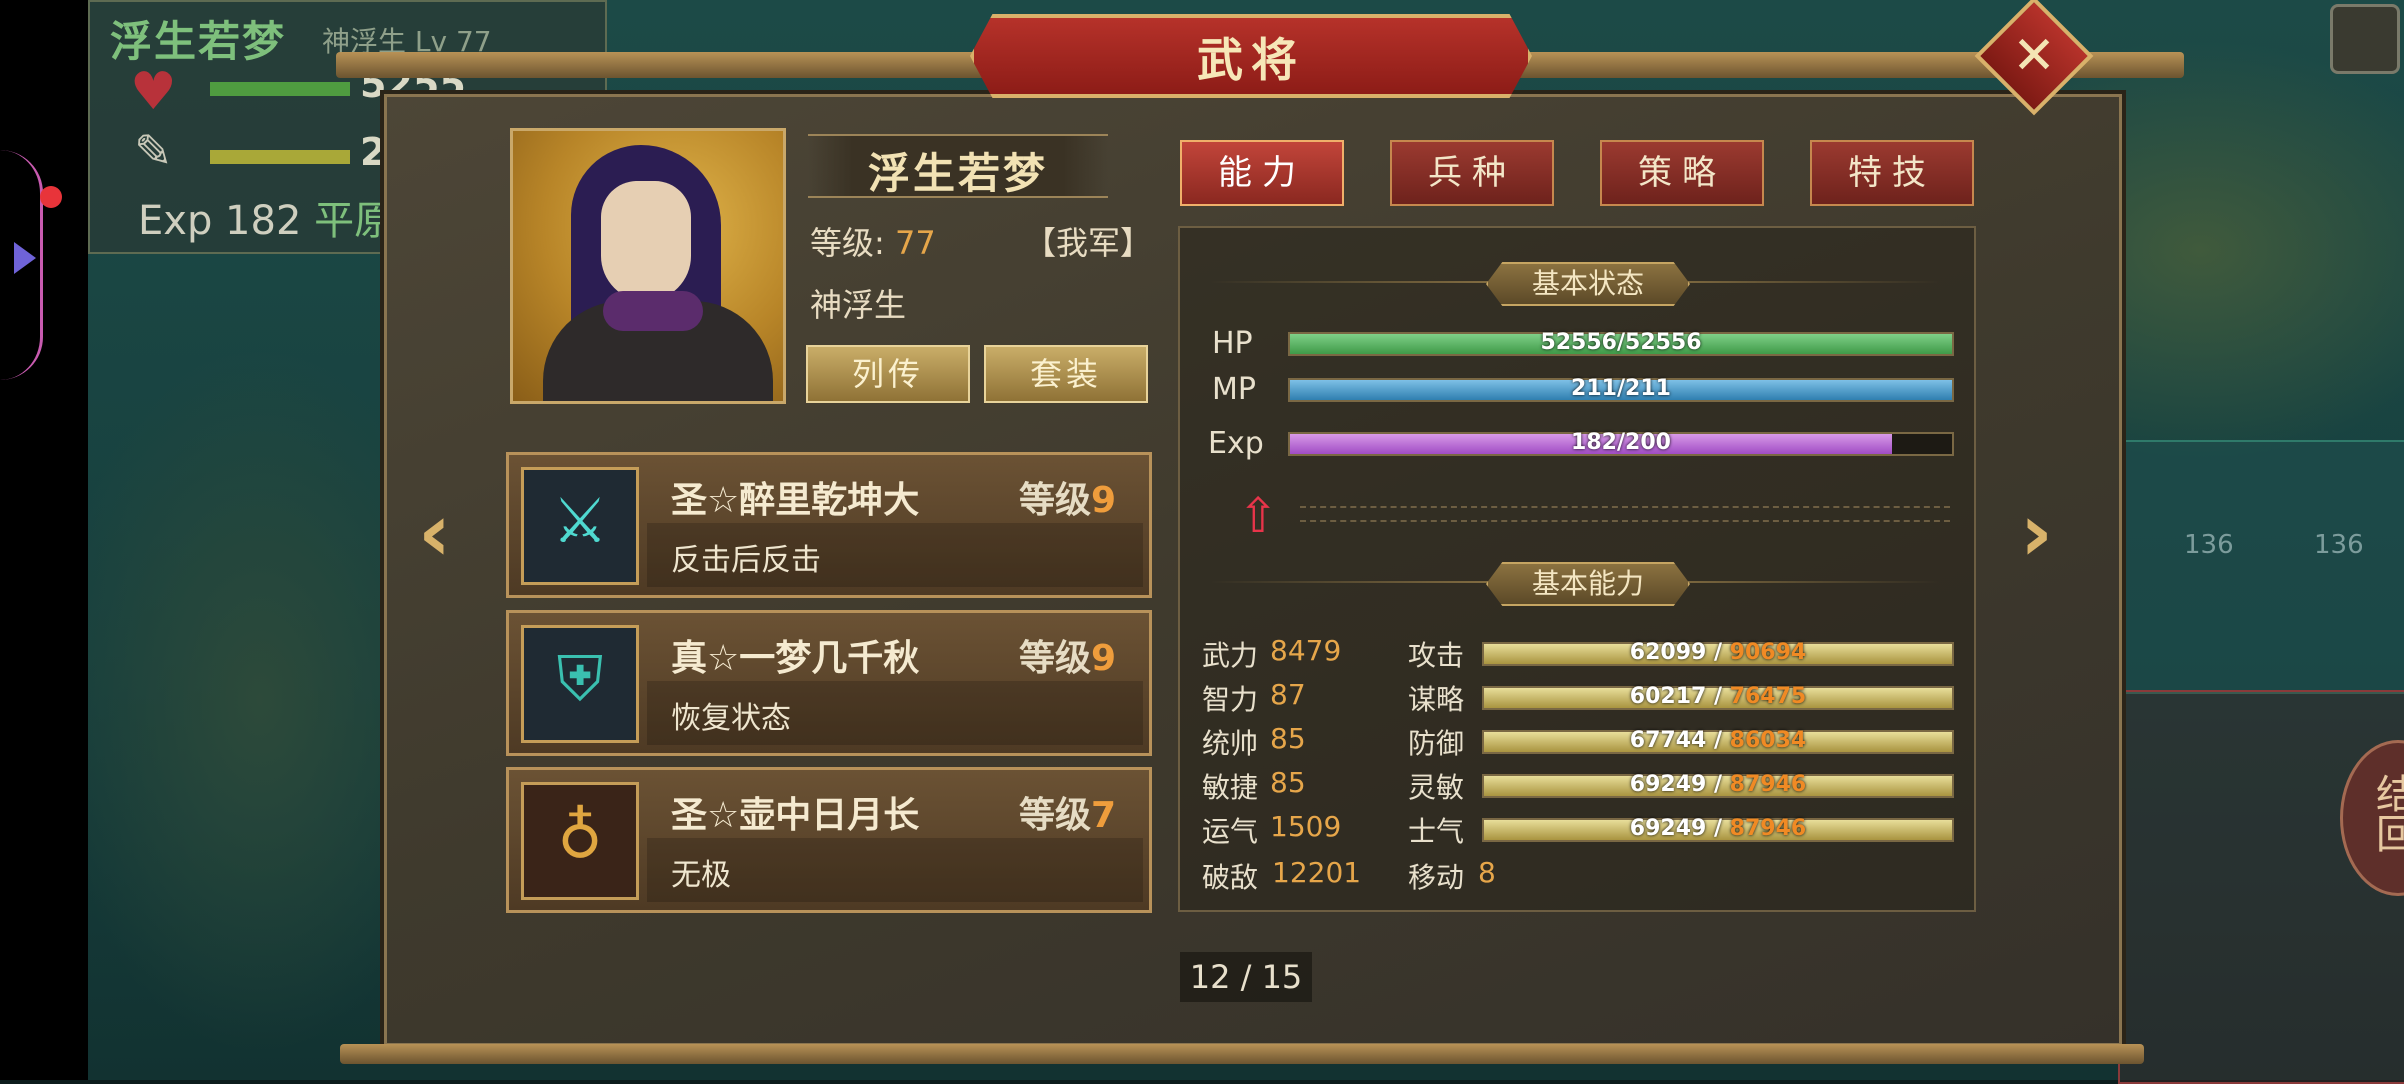 Image resolution: width=2404 pixels, height=1084 pixels. I want to click on mp-text: 211/211, so click(1621, 388).